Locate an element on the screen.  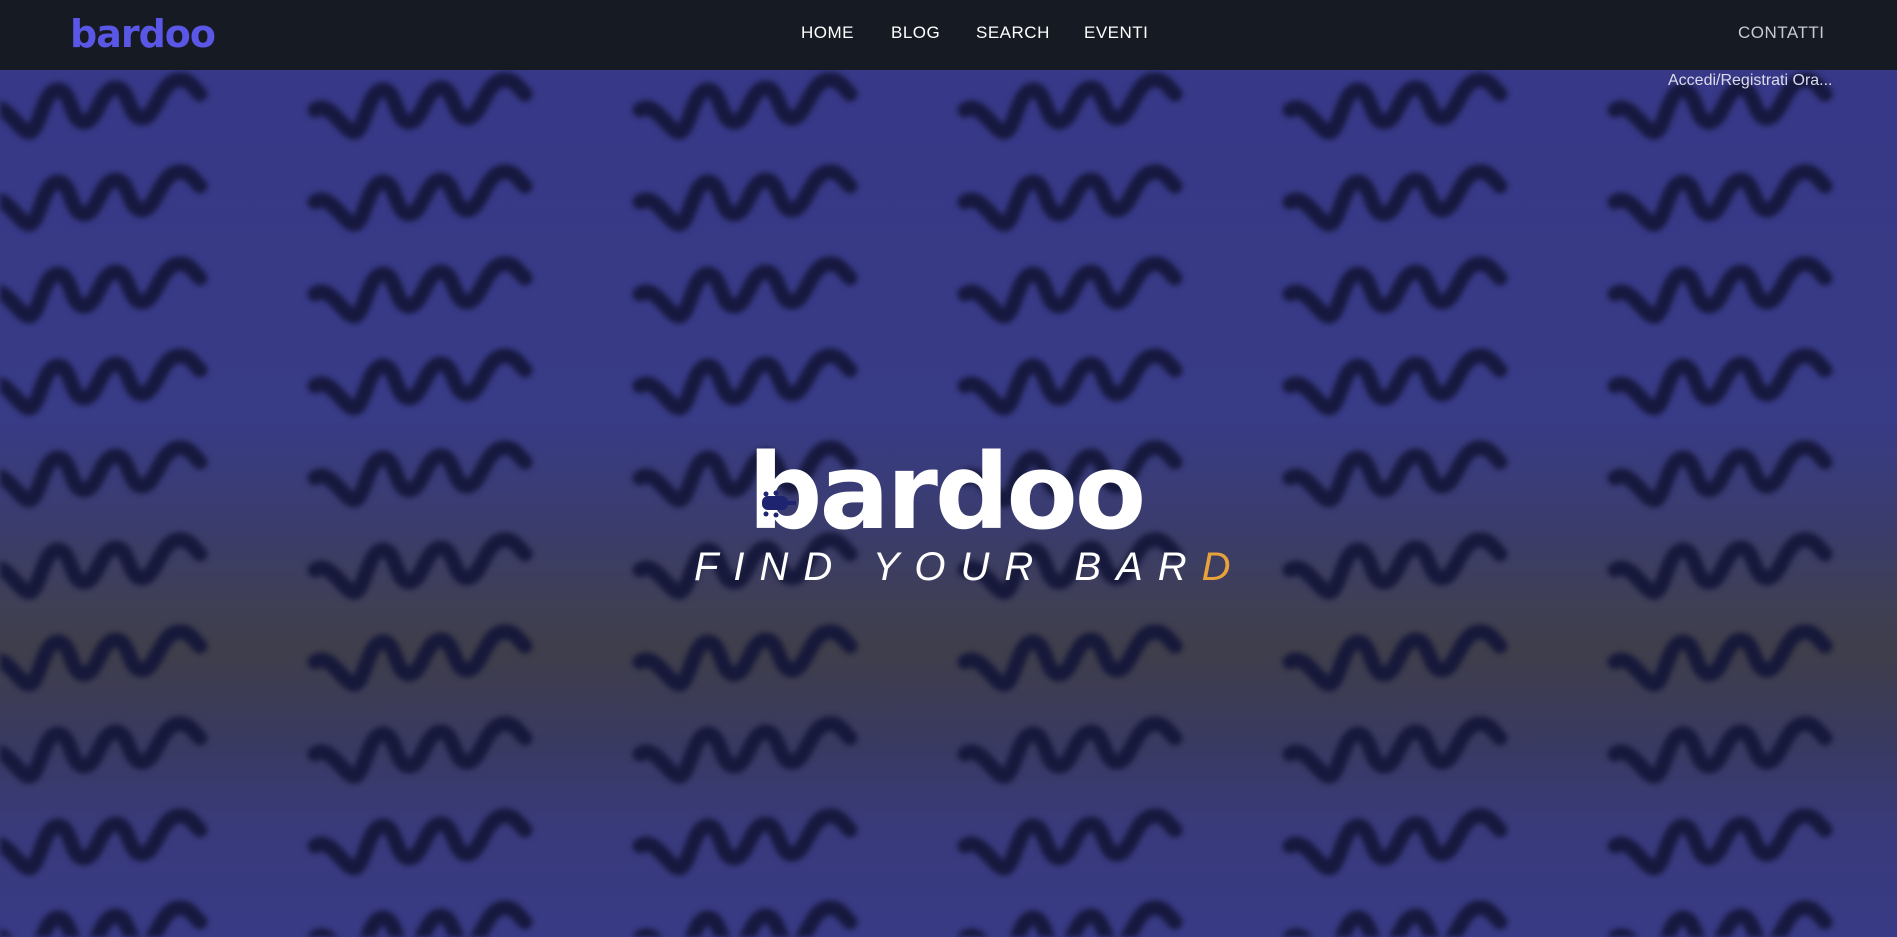
hero-logo: bardoo is located at coordinates (948, 492).